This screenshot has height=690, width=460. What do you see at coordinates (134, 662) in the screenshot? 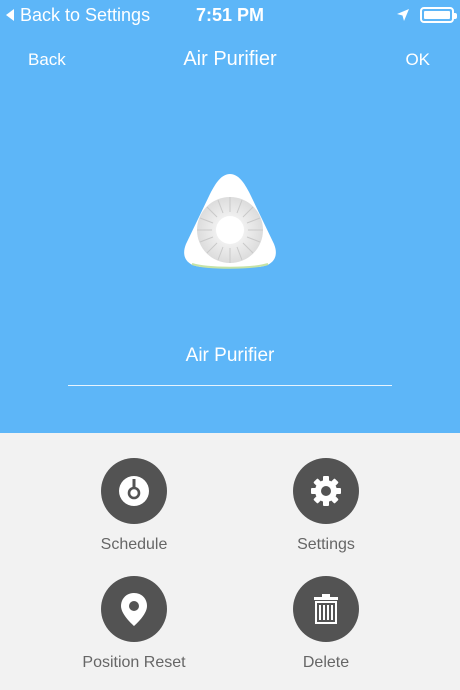
I see `position-reset-label: Position Reset` at bounding box center [134, 662].